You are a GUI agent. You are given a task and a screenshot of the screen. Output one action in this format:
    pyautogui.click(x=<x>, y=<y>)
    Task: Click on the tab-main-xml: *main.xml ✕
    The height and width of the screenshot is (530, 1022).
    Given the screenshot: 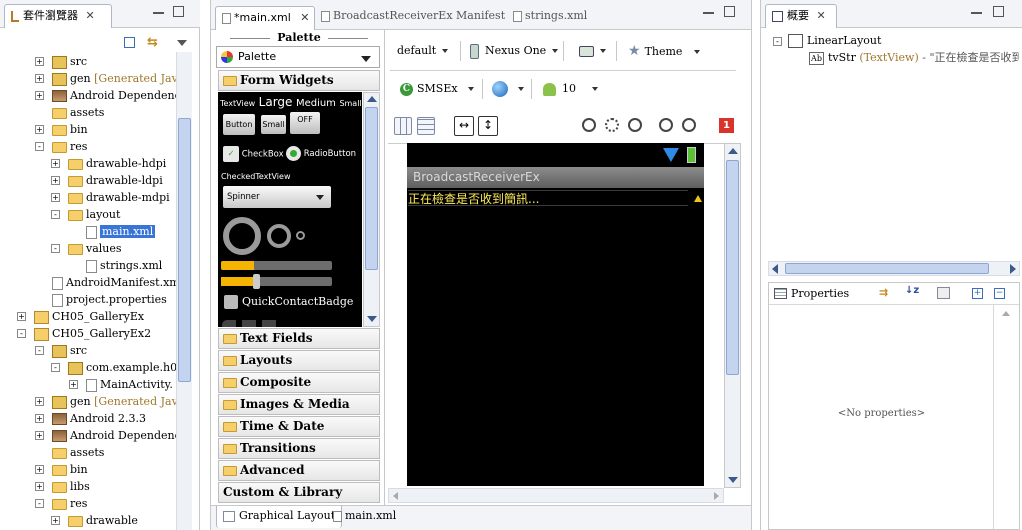 What is the action you would take?
    pyautogui.click(x=265, y=18)
    